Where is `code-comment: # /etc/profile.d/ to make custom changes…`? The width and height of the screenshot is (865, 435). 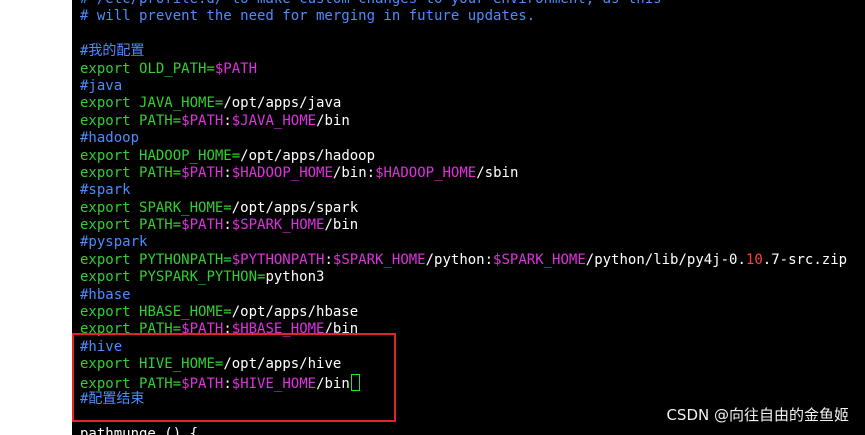
code-comment: # /etc/profile.d/ to make custom changes… is located at coordinates (371, 3).